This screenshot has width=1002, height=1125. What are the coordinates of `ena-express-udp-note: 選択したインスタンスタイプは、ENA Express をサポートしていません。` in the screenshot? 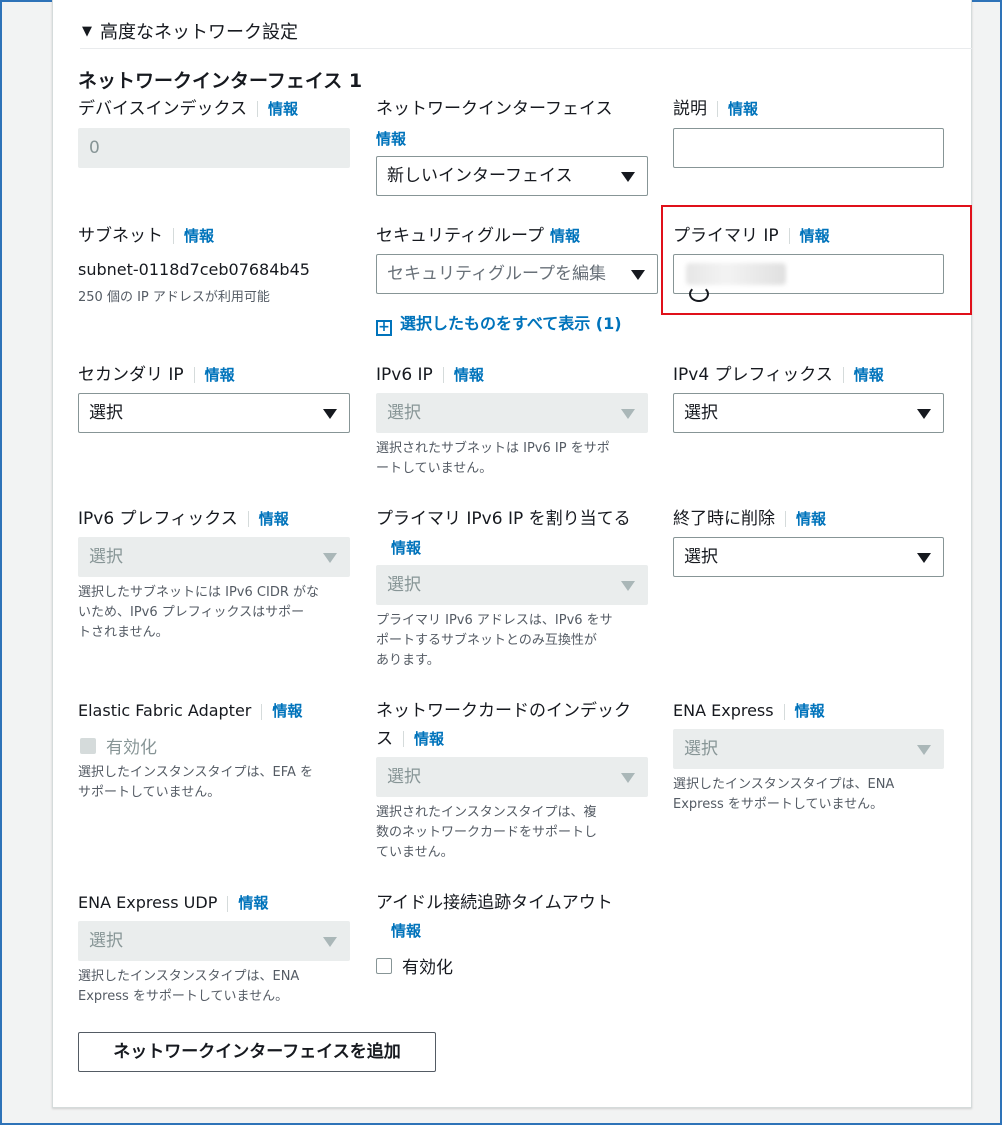 It's located at (189, 986).